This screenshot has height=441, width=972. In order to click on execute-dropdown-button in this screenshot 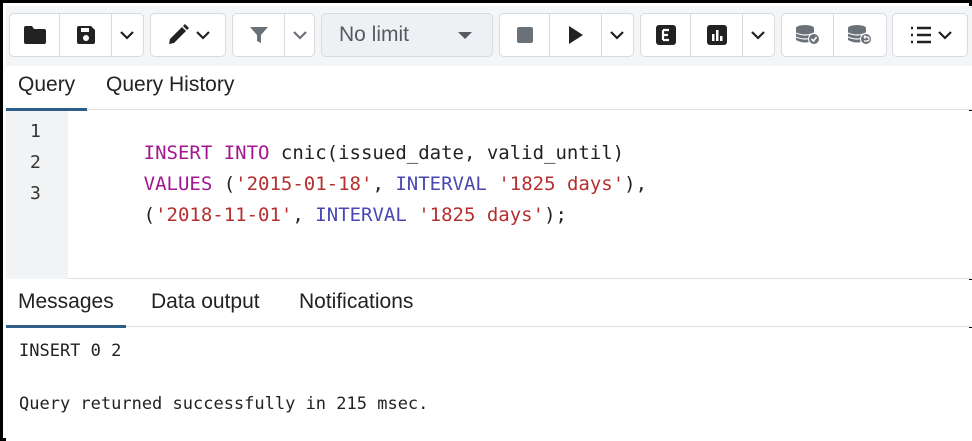, I will do `click(616, 35)`.